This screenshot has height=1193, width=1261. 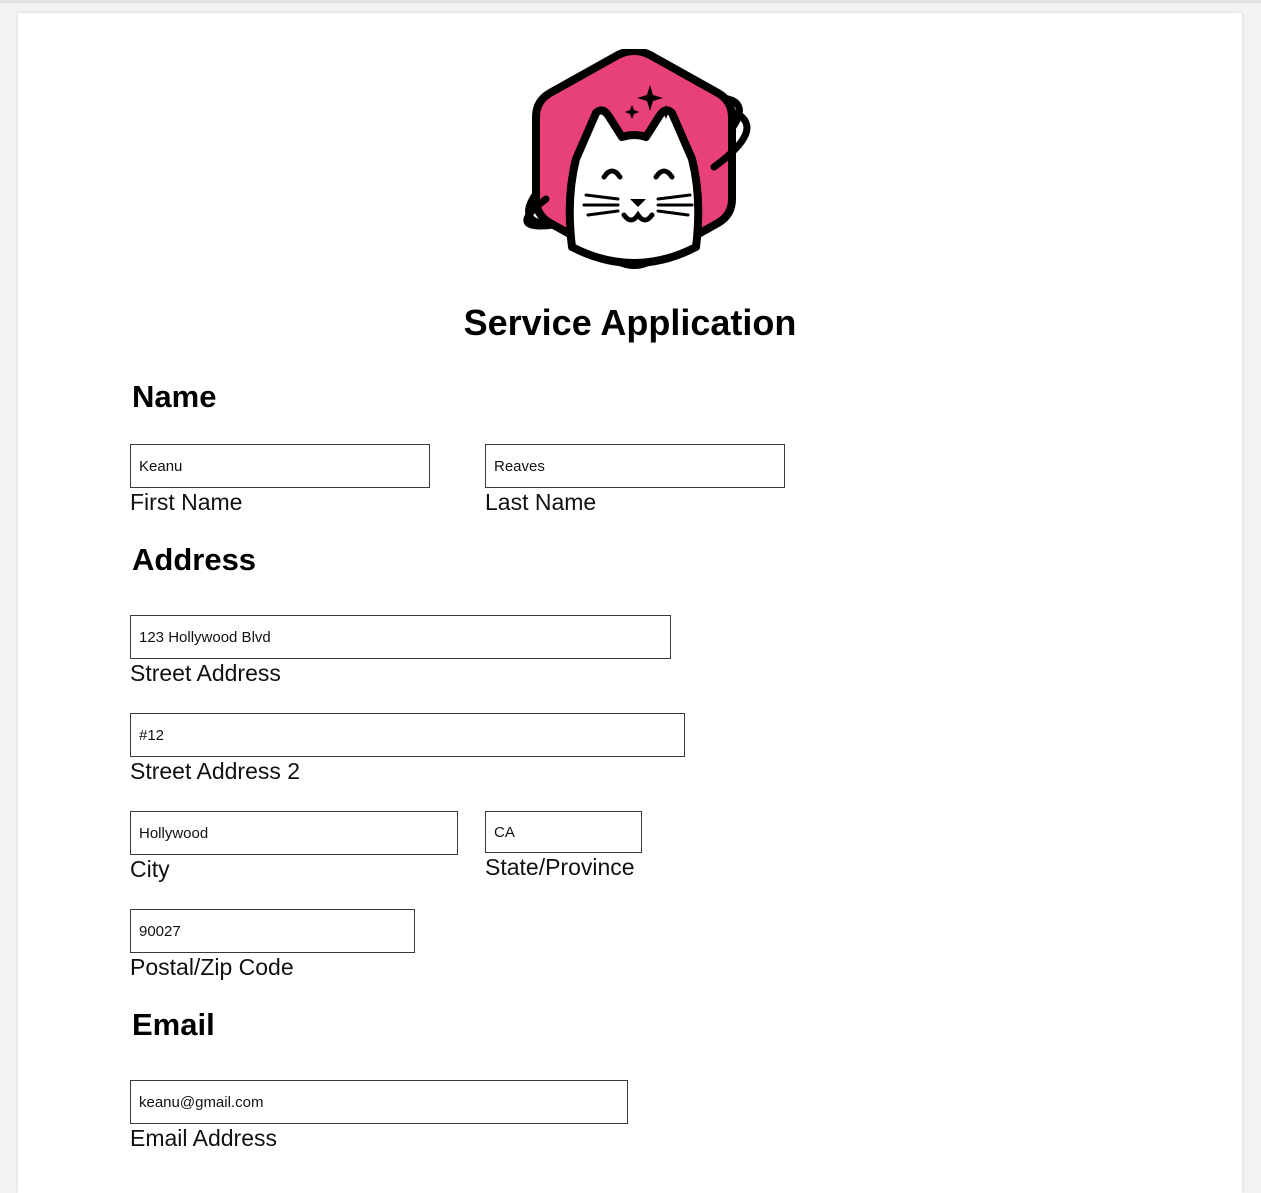 What do you see at coordinates (205, 673) in the screenshot?
I see `street-address-label: Street Address` at bounding box center [205, 673].